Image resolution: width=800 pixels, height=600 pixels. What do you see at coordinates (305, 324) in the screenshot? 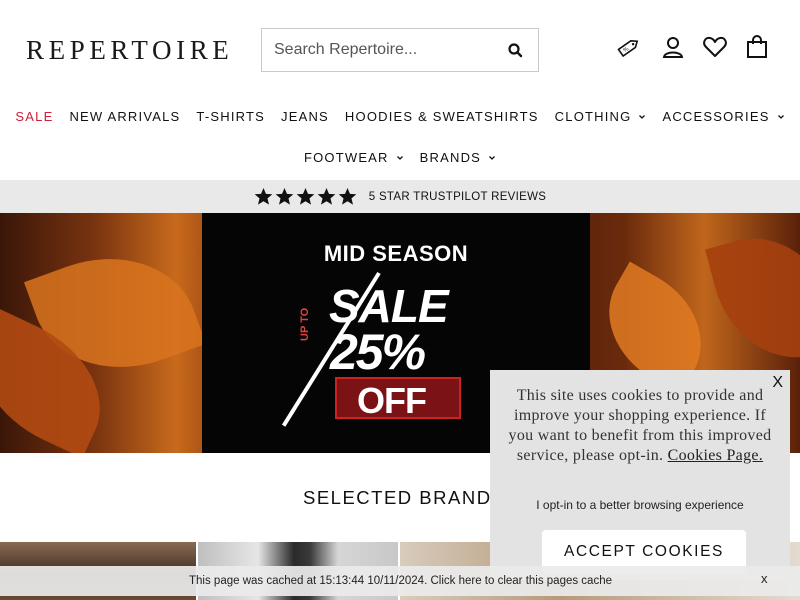
I see `hero-up-to-text: UP TO` at bounding box center [305, 324].